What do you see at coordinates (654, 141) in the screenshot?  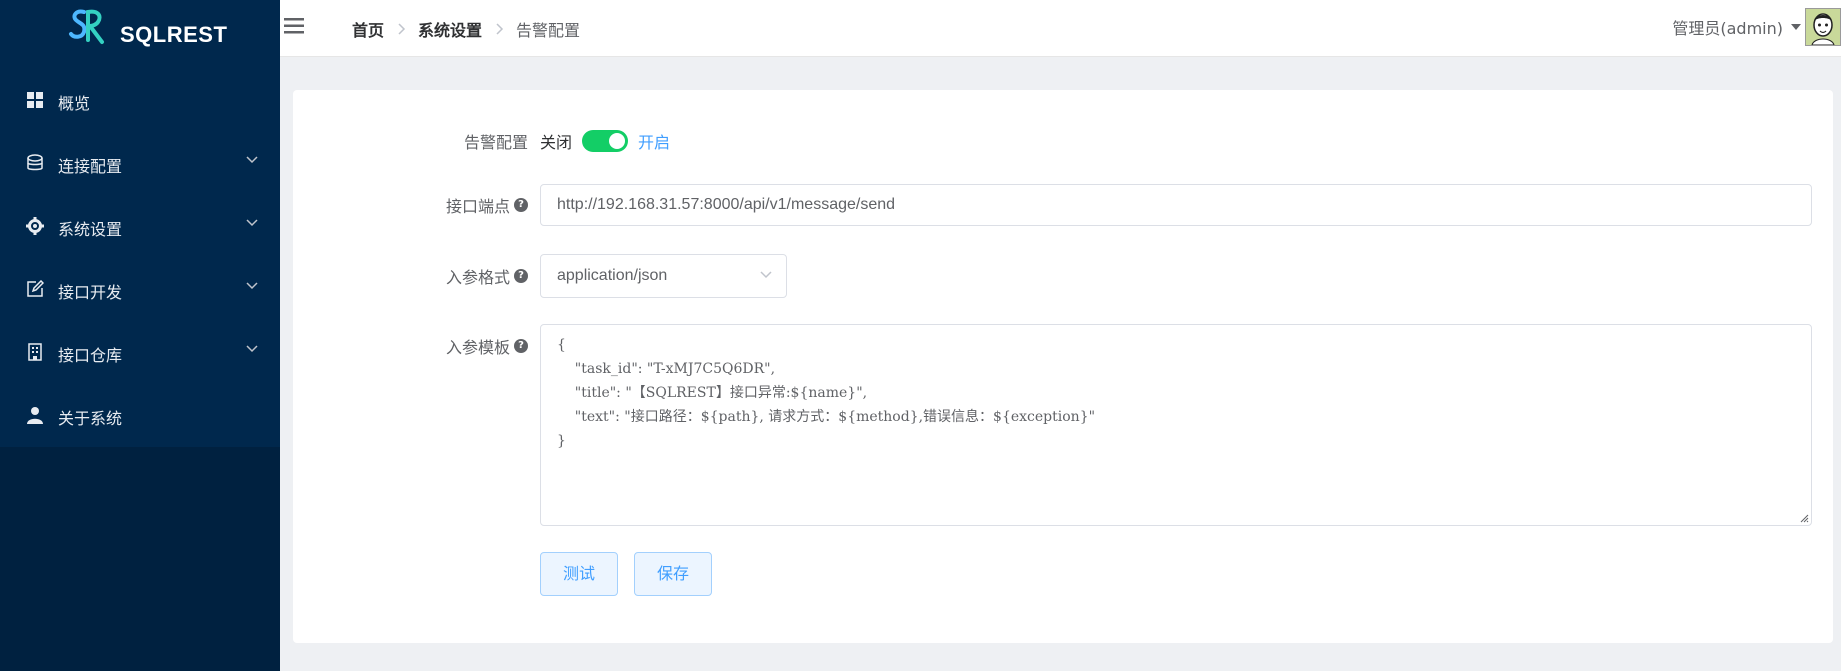 I see `switch-on-label: 开启` at bounding box center [654, 141].